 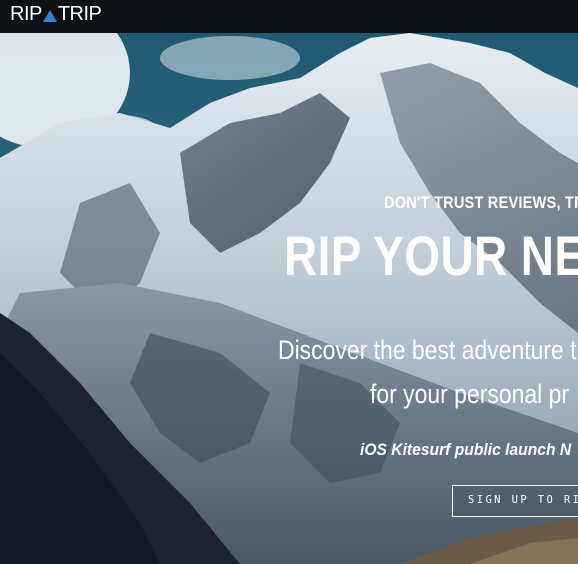 What do you see at coordinates (49, 16) in the screenshot?
I see `triangle-a-icon` at bounding box center [49, 16].